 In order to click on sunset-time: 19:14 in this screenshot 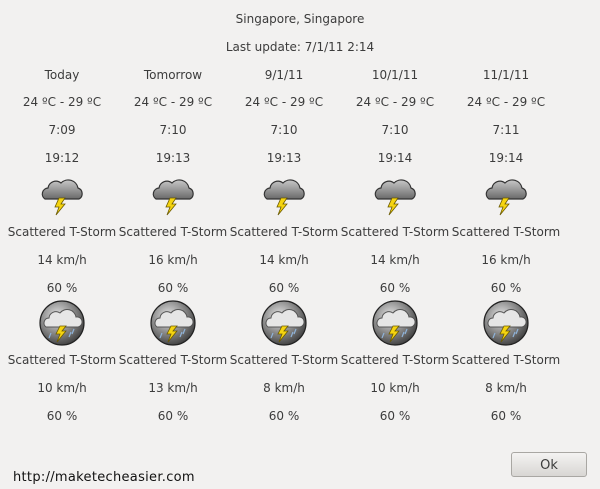, I will do `click(506, 158)`.